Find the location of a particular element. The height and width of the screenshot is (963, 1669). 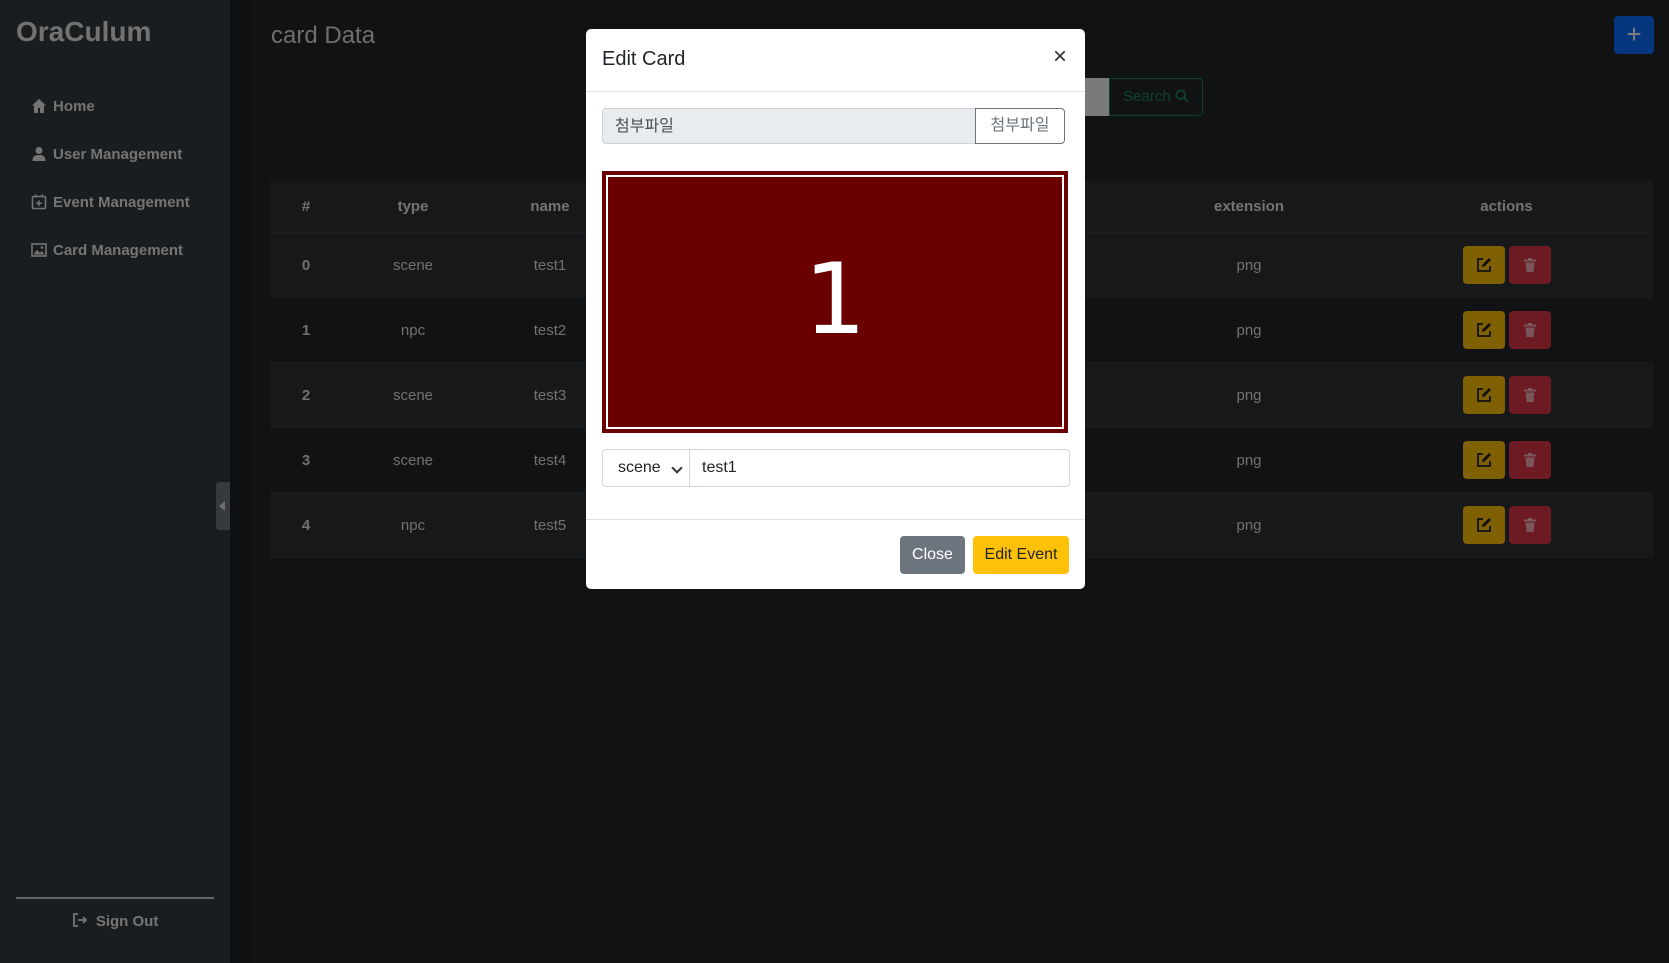

type-select: scene is located at coordinates (646, 468).